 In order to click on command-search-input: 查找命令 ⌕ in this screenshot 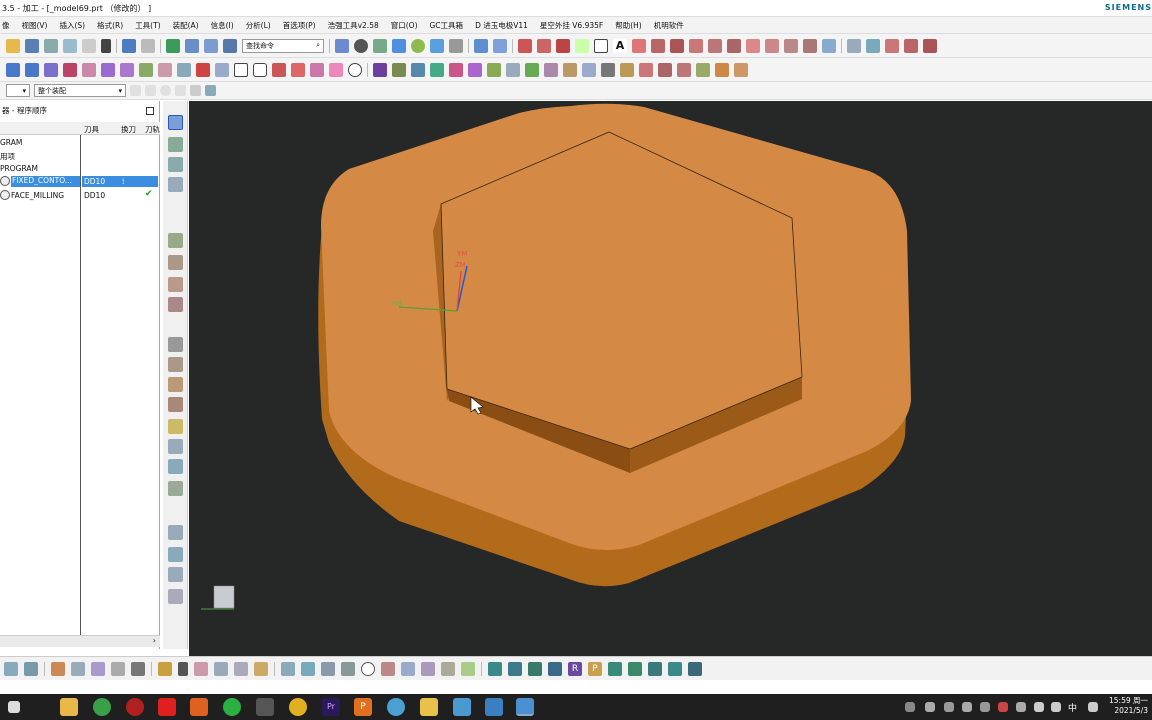, I will do `click(283, 45)`.